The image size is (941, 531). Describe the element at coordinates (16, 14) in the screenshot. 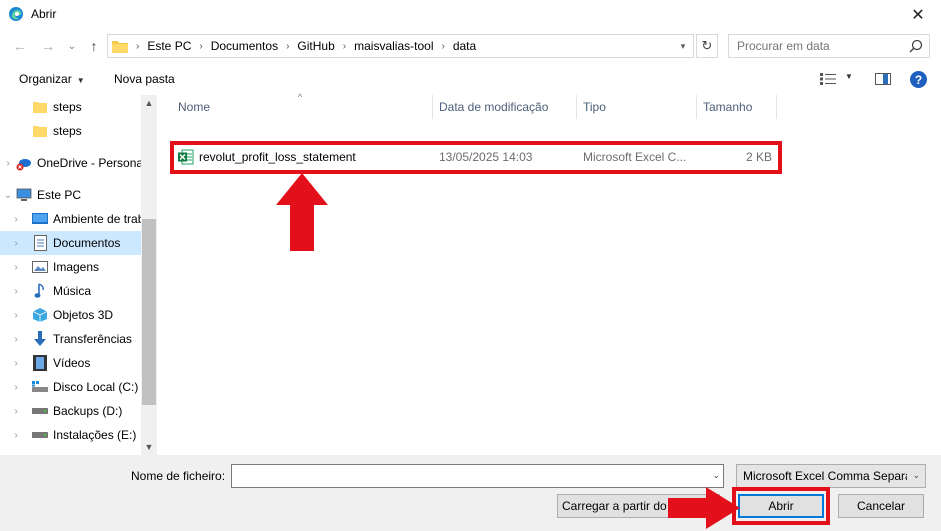

I see `edge-browser-icon` at that location.